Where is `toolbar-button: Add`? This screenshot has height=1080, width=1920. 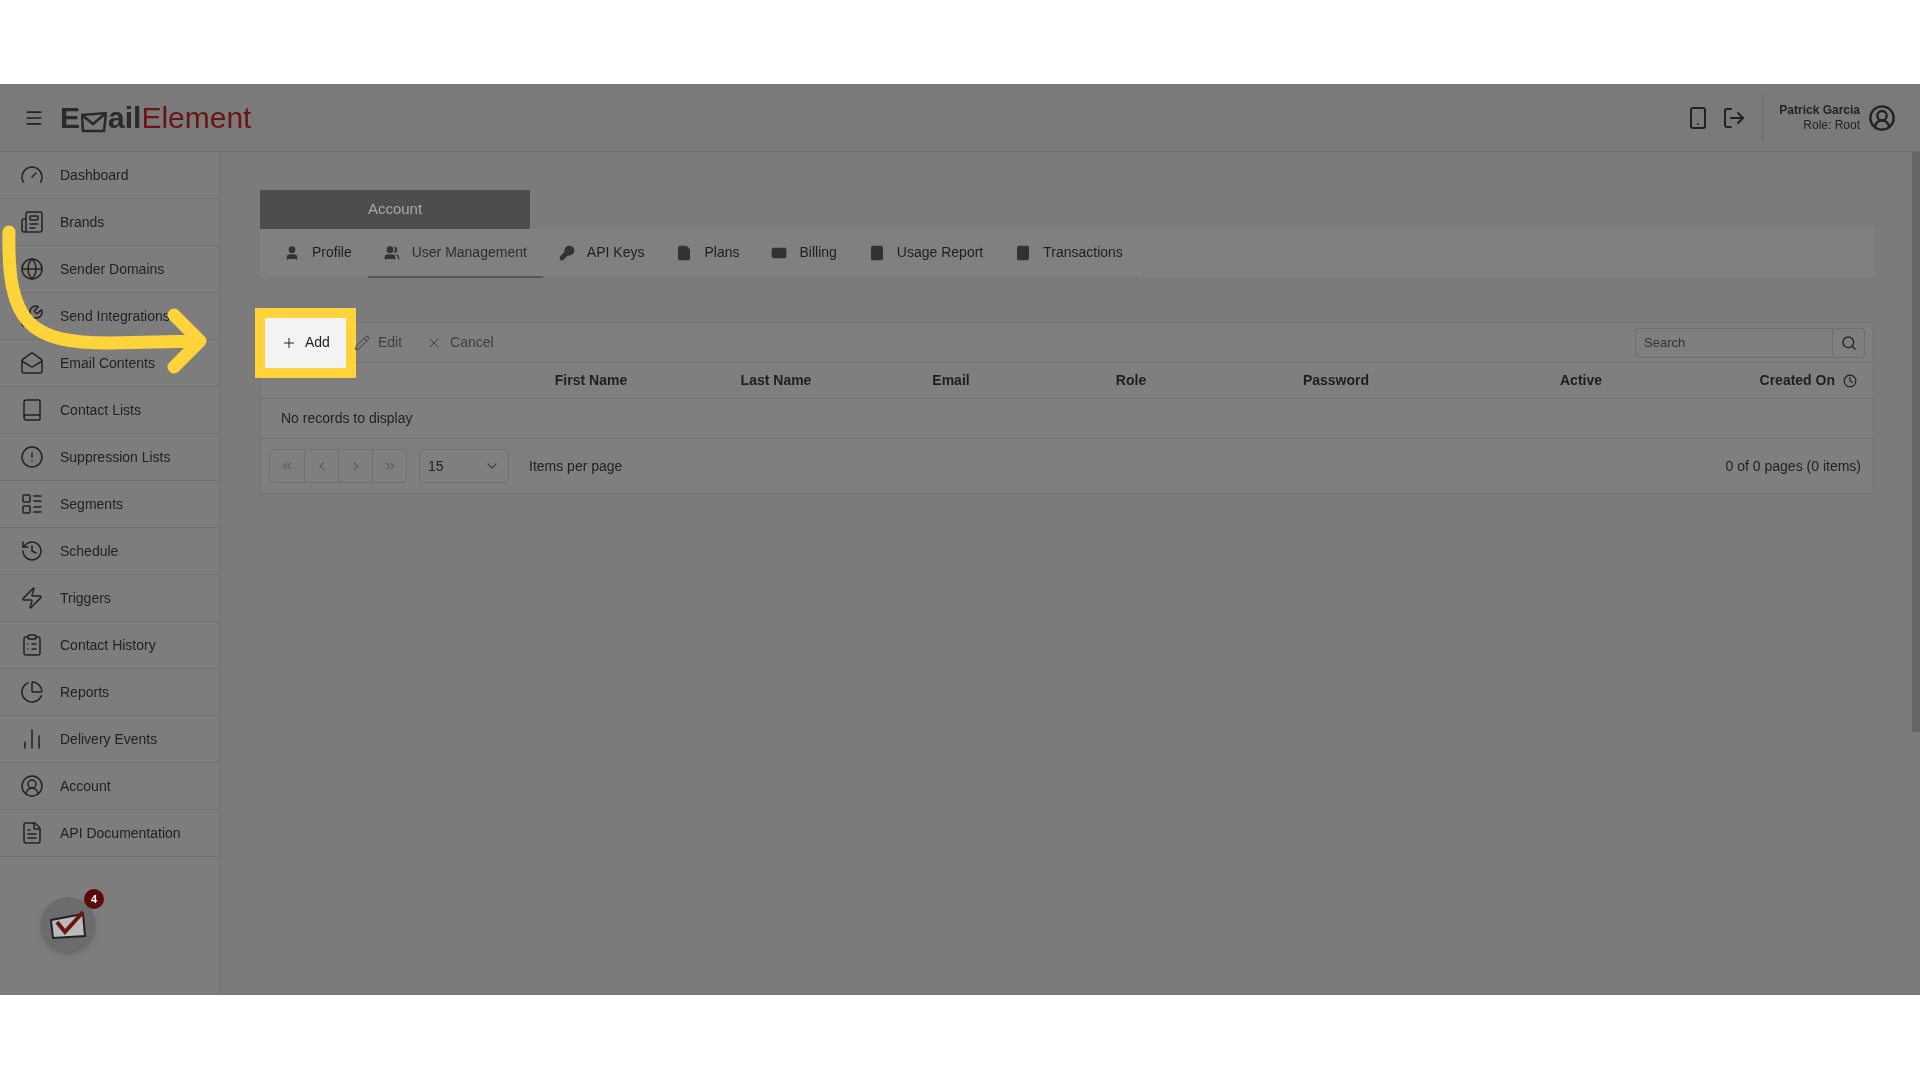
toolbar-button: Add is located at coordinates (305, 342).